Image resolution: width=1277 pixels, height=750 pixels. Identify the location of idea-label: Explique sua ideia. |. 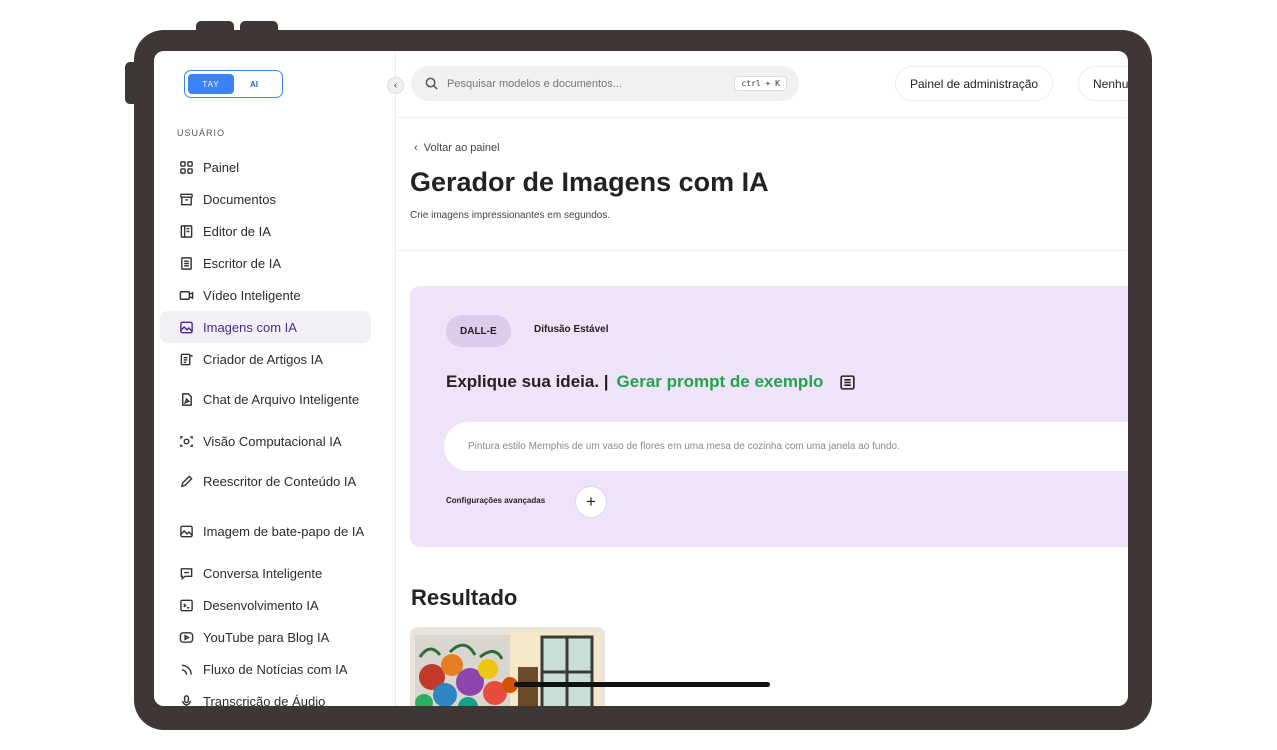
(527, 381).